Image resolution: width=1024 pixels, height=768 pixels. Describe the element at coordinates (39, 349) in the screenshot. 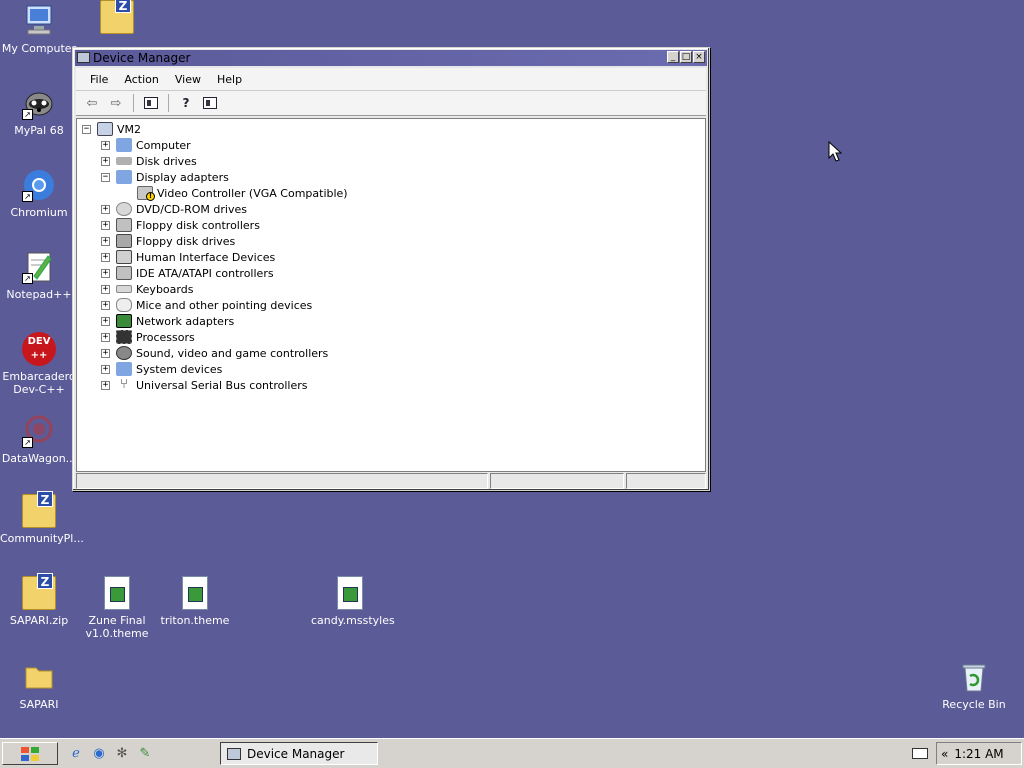

I see `devcpp-icon: DEV ++` at that location.